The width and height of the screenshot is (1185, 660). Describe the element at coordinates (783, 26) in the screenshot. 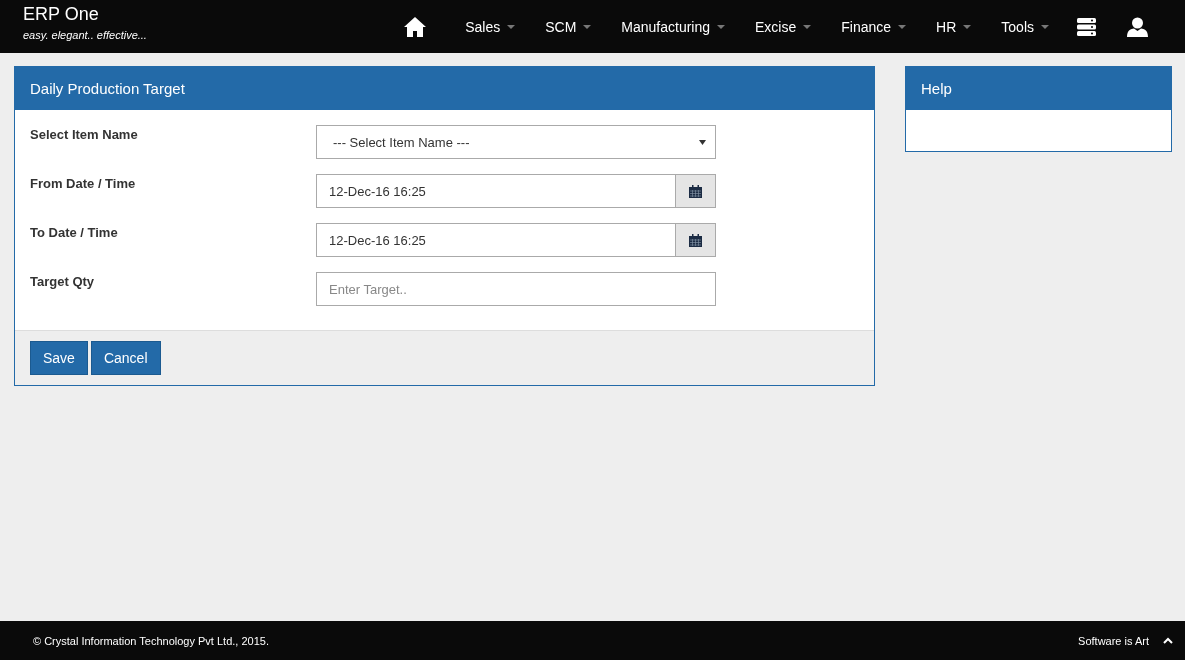

I see `nav-menu-link: Excise` at that location.